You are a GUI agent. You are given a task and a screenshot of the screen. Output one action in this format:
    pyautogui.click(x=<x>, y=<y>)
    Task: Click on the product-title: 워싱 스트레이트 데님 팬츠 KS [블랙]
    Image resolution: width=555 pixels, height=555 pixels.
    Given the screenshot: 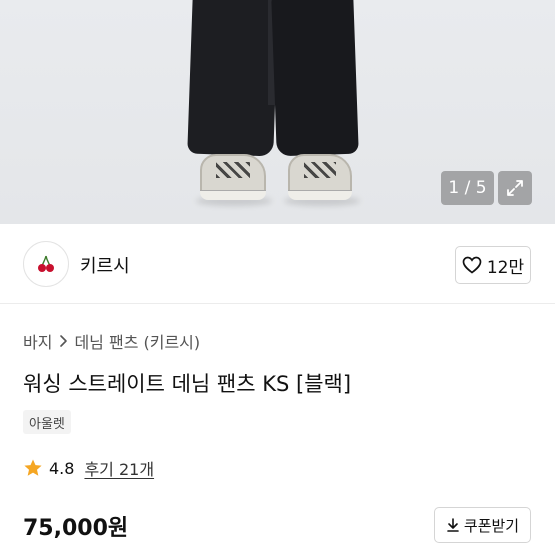 What is the action you would take?
    pyautogui.click(x=187, y=384)
    